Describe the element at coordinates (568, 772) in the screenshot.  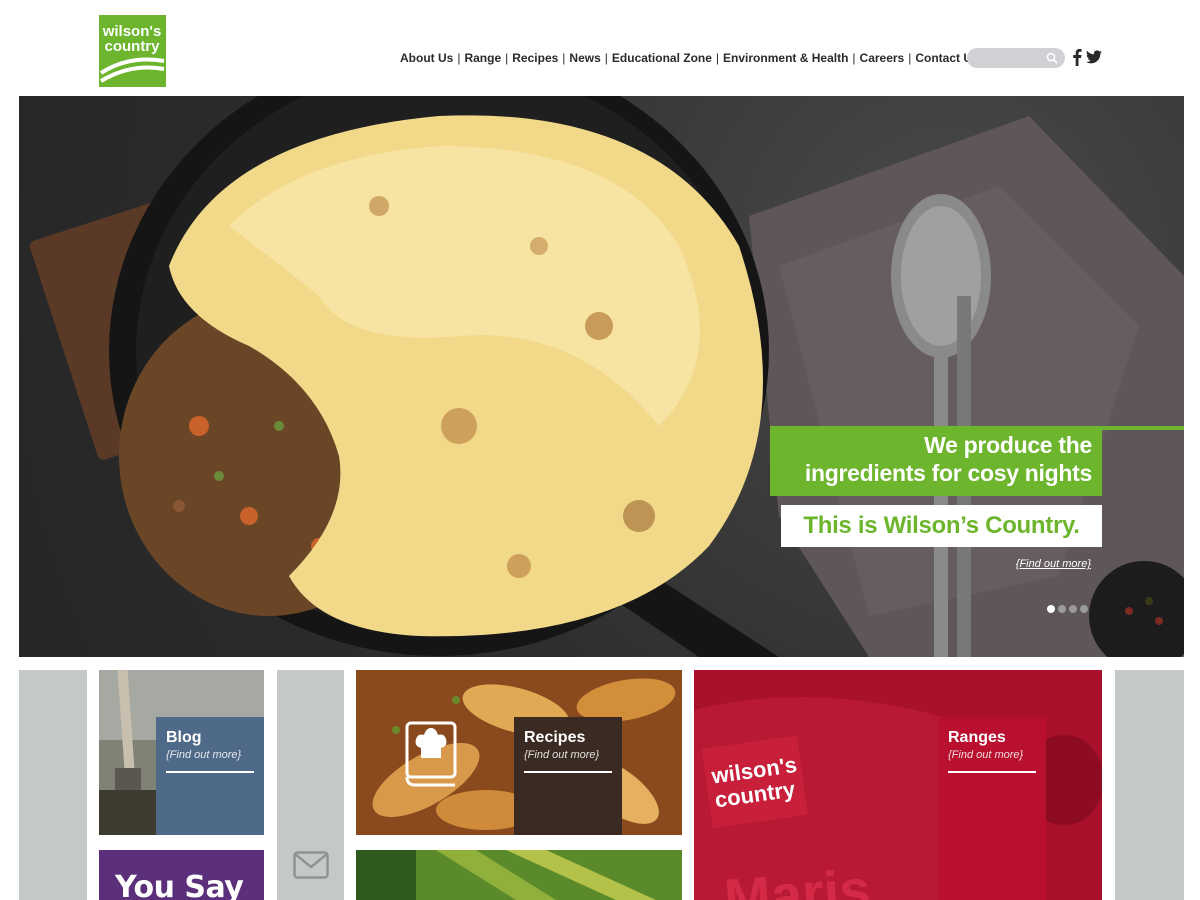
I see `recipes-underline` at that location.